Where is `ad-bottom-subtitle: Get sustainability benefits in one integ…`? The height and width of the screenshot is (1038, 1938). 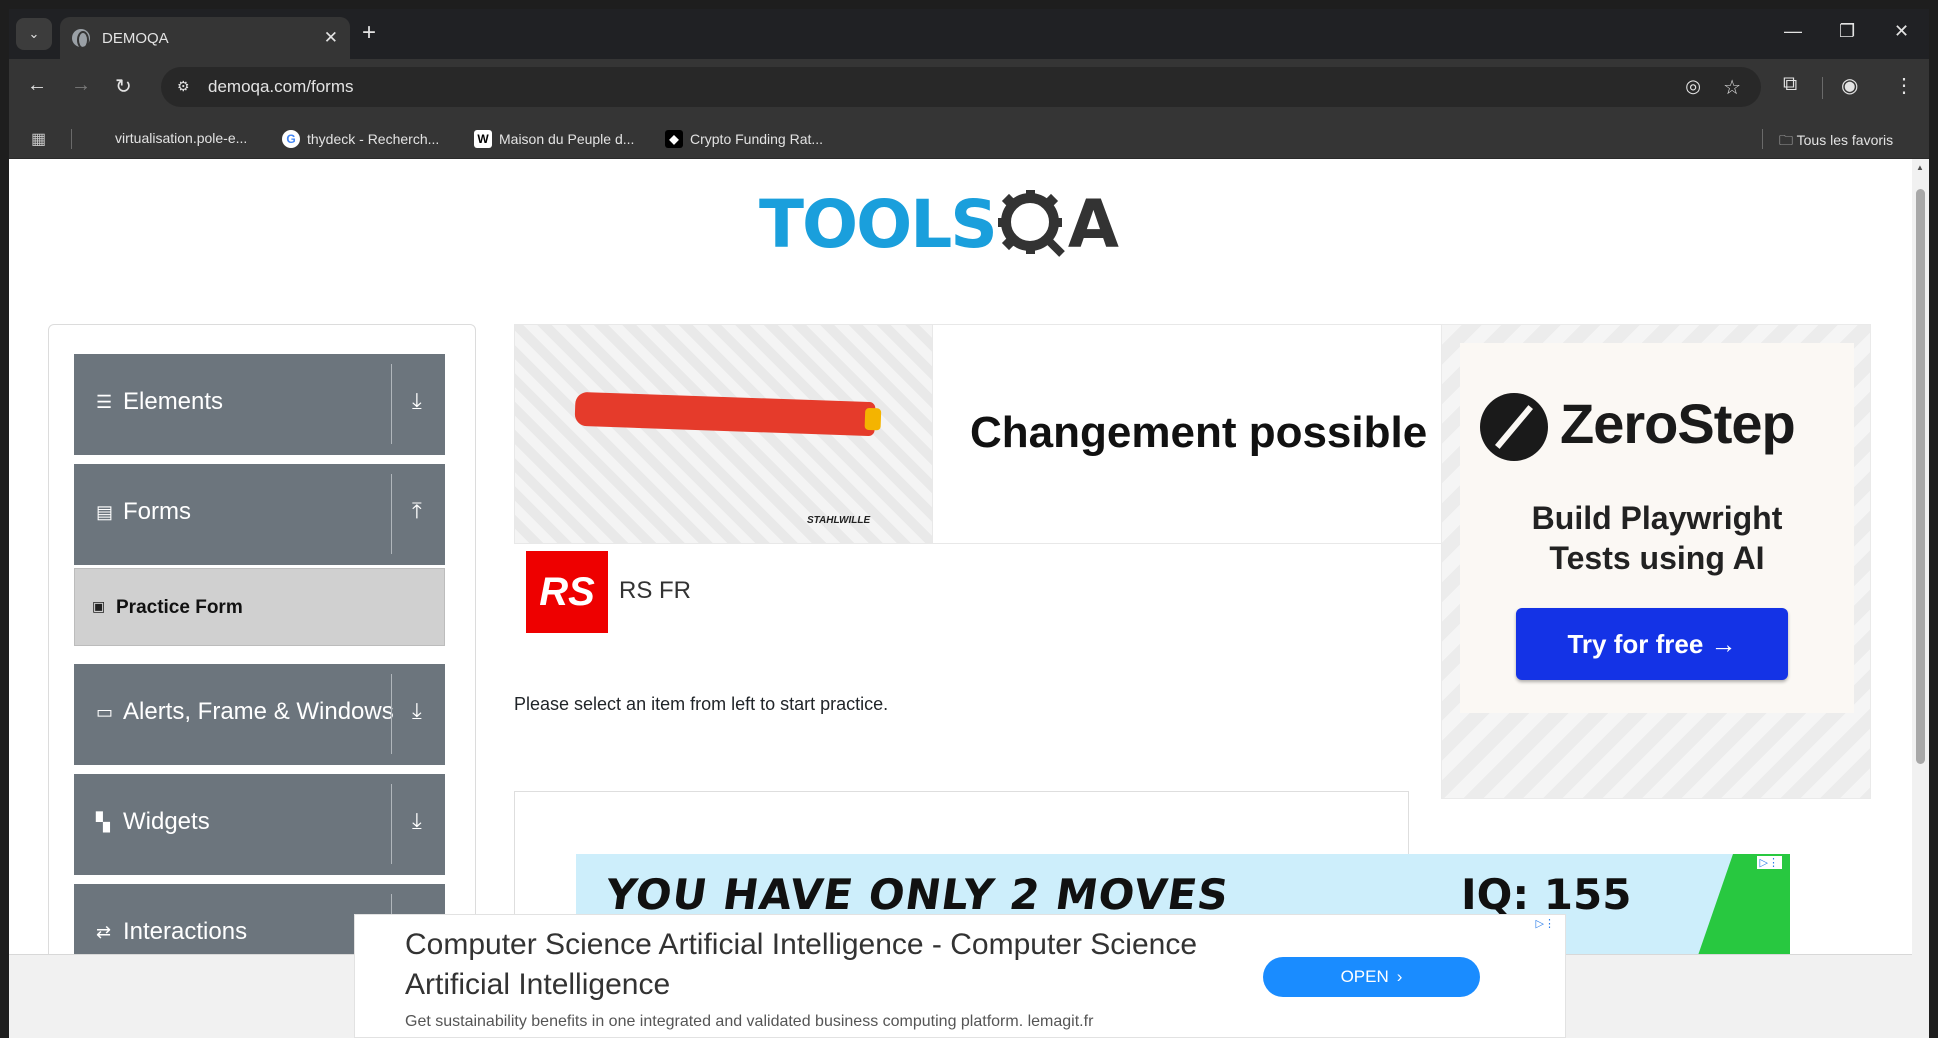
ad-bottom-subtitle: Get sustainability benefits in one integ… is located at coordinates (749, 1021).